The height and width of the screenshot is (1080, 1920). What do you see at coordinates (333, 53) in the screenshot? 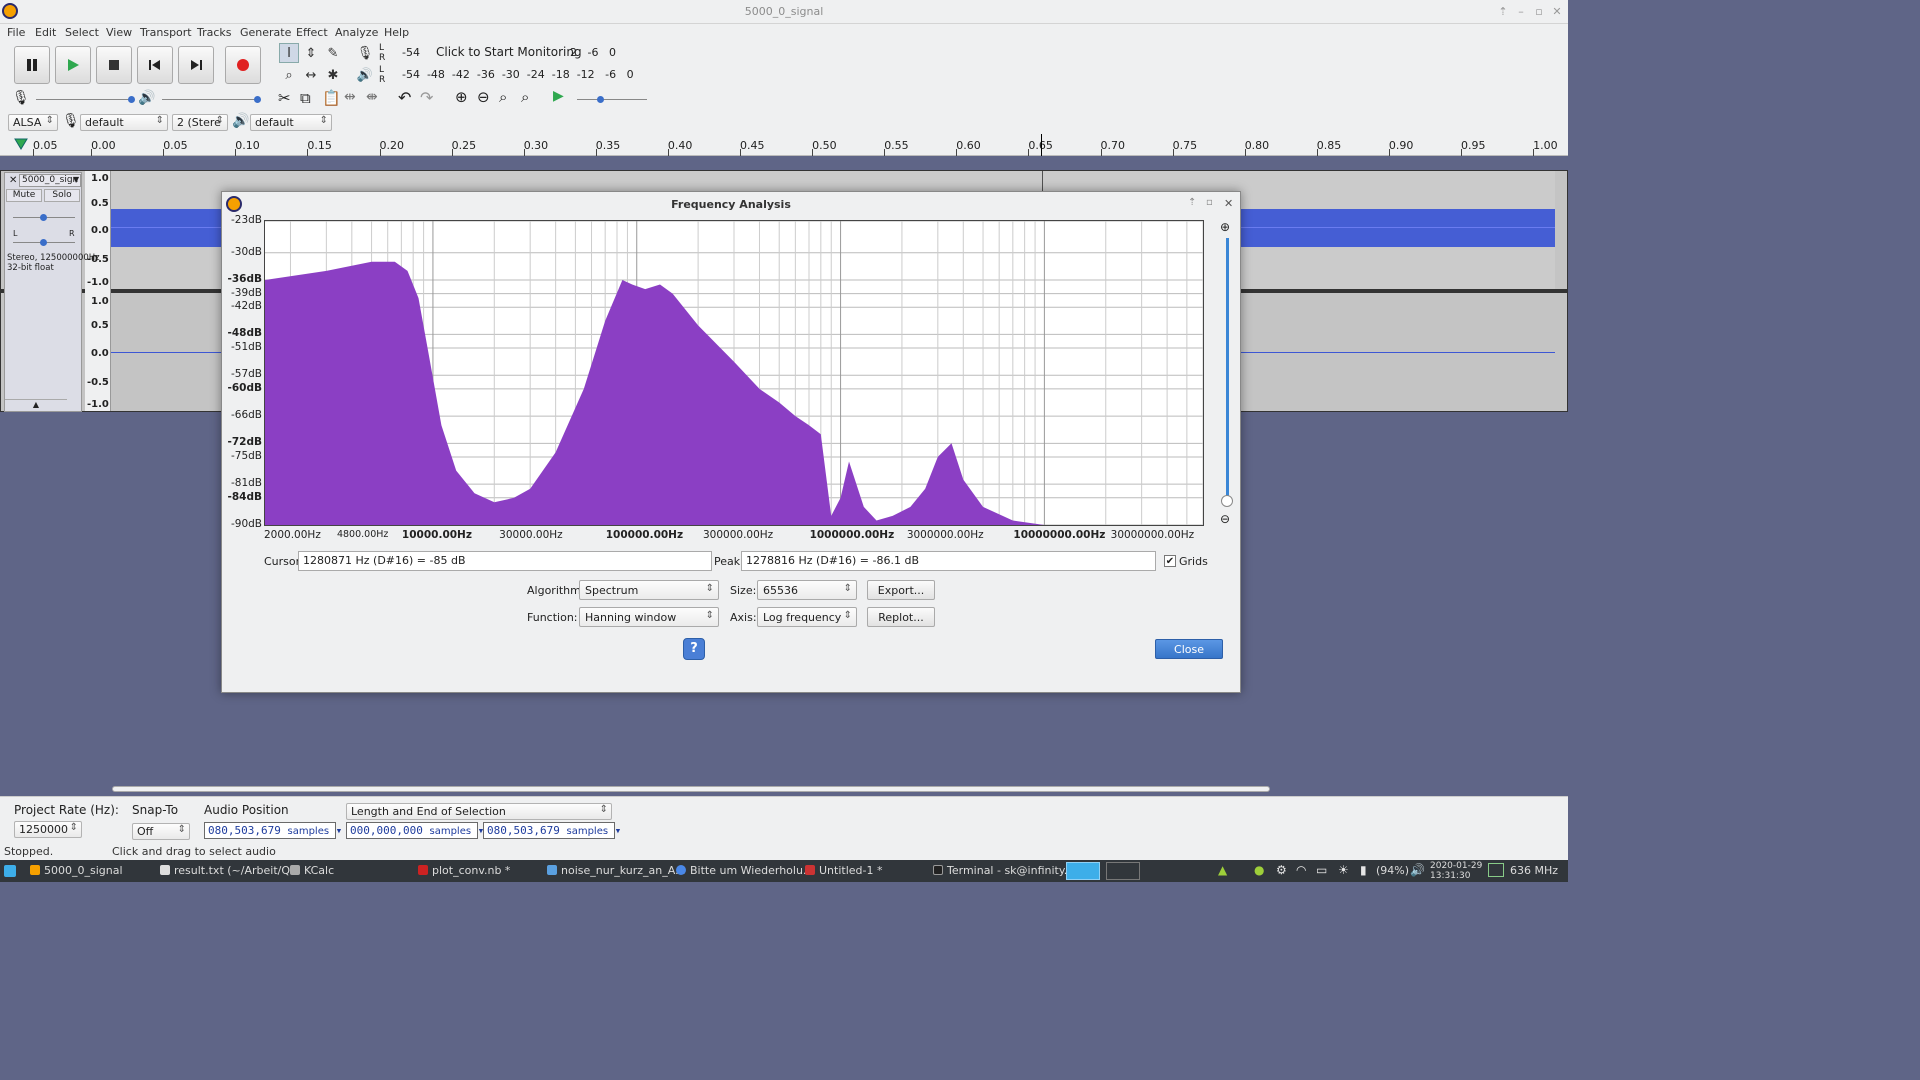
I see `draw-tool: ✎` at bounding box center [333, 53].